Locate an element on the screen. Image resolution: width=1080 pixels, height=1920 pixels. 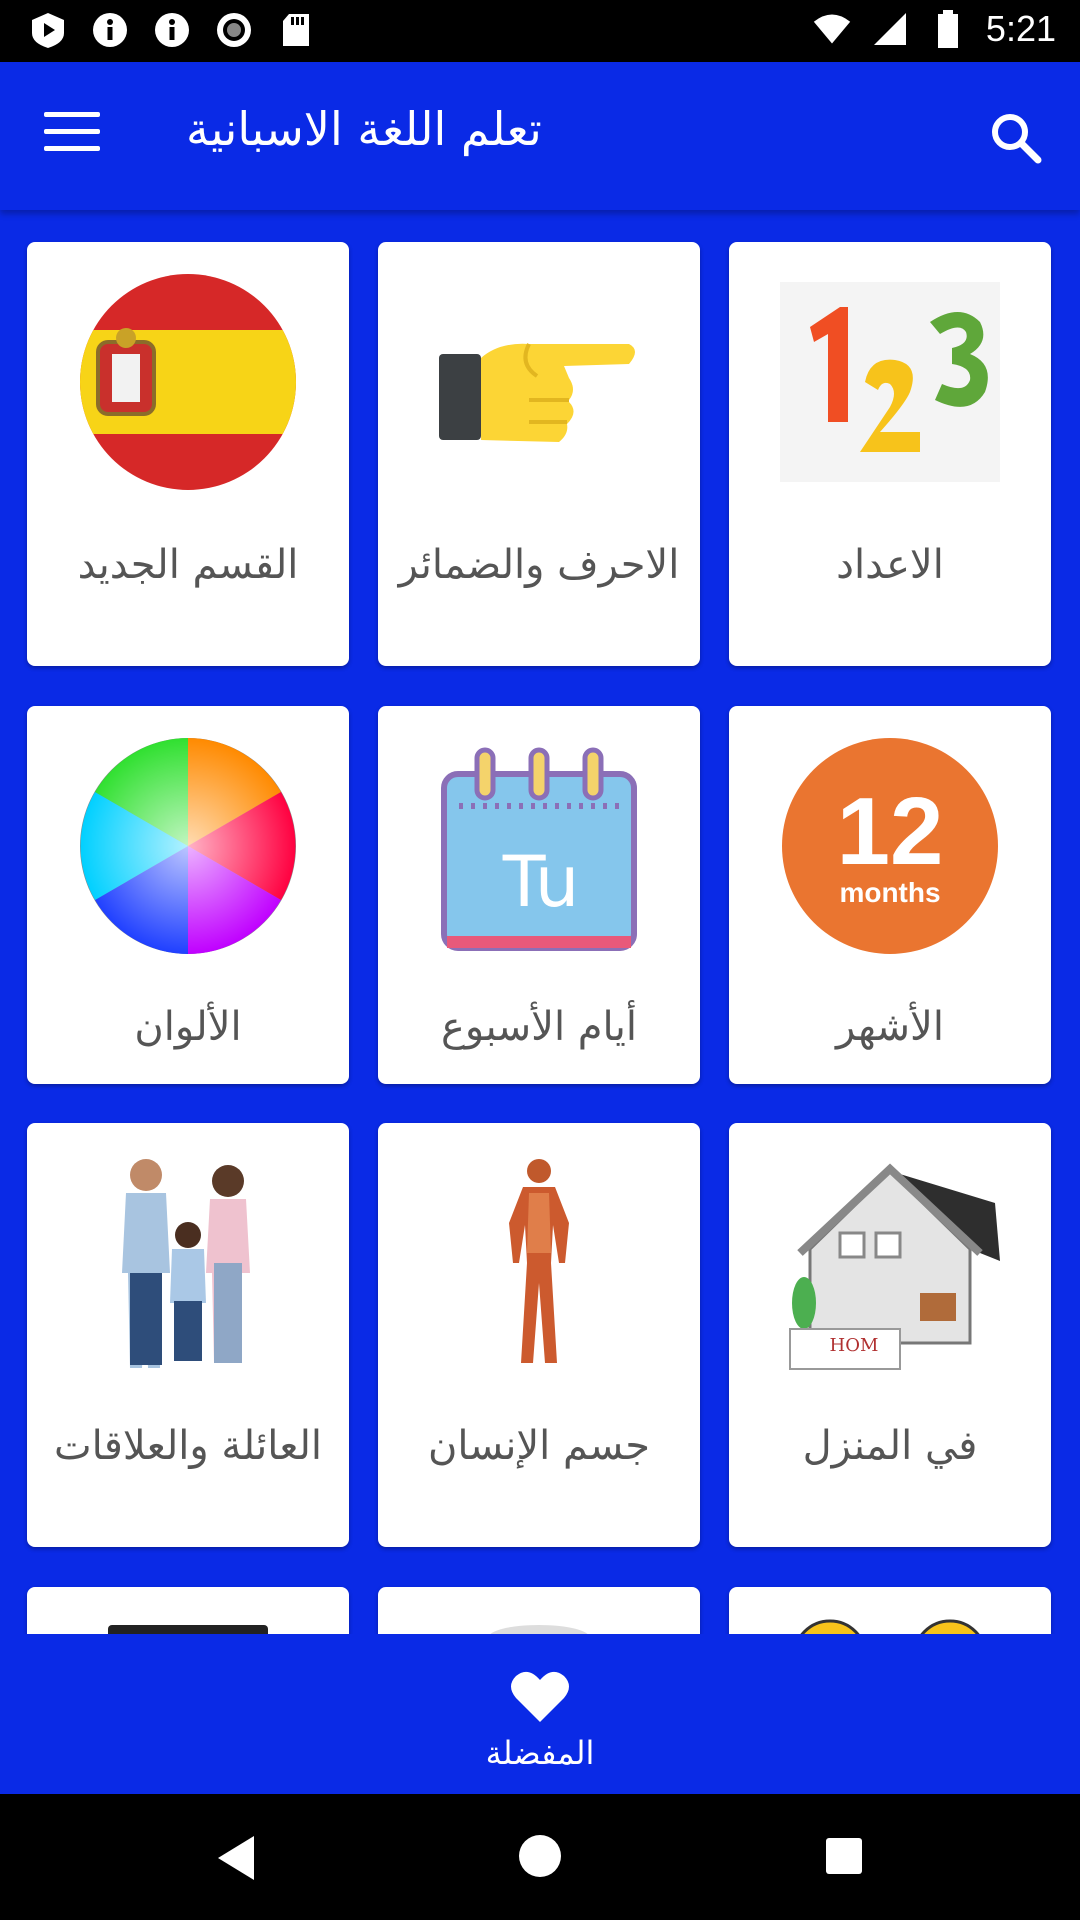
category-card-family: العائلة والعلاقات is located at coordinates (188, 1335).